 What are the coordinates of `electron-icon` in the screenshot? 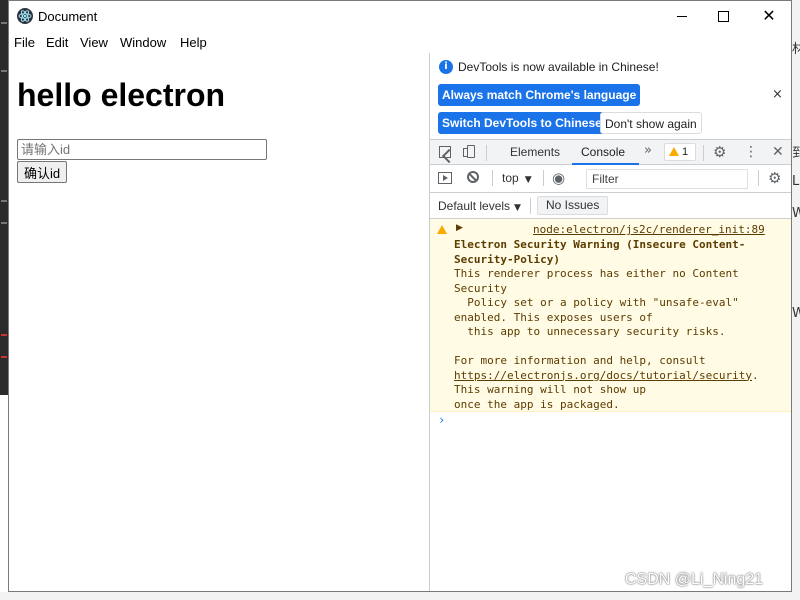 It's located at (25, 16).